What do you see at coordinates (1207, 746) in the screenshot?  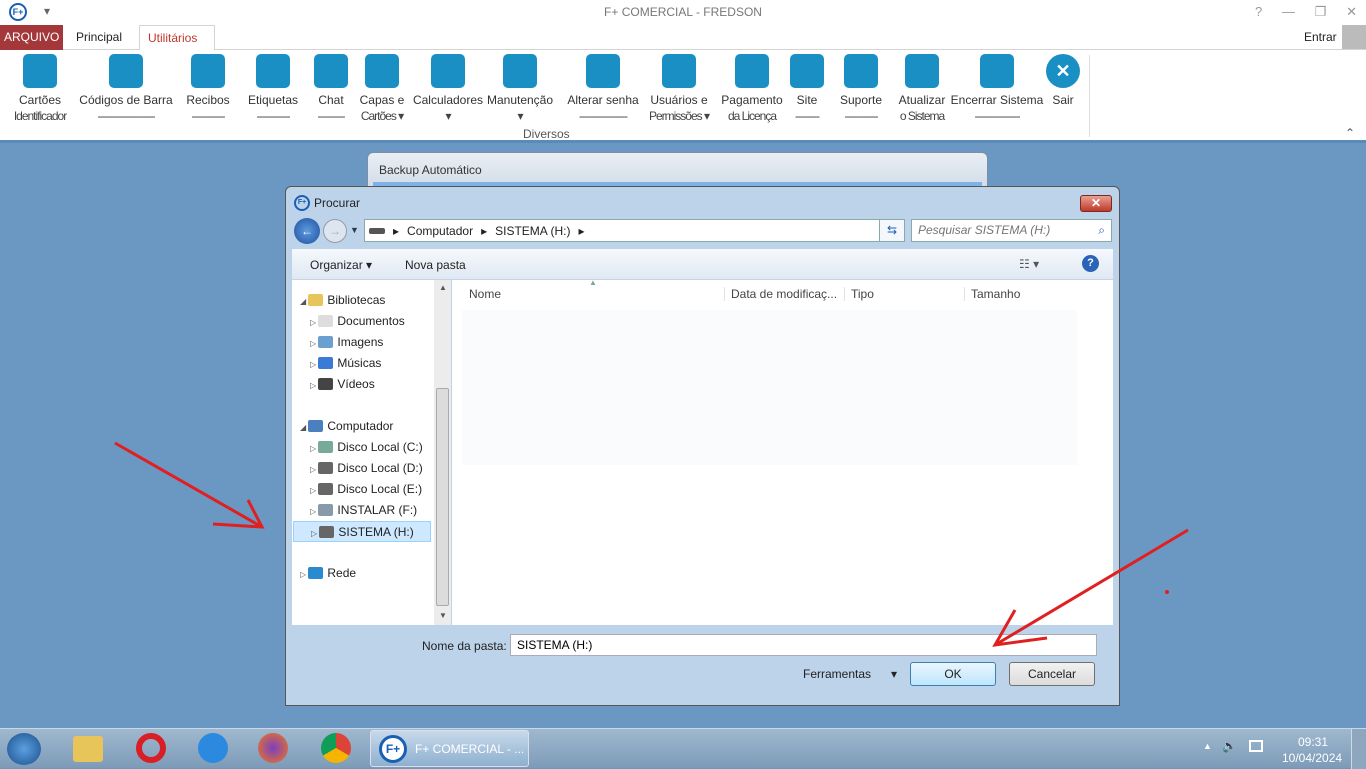 I see `show-hidden-icons: ▲` at bounding box center [1207, 746].